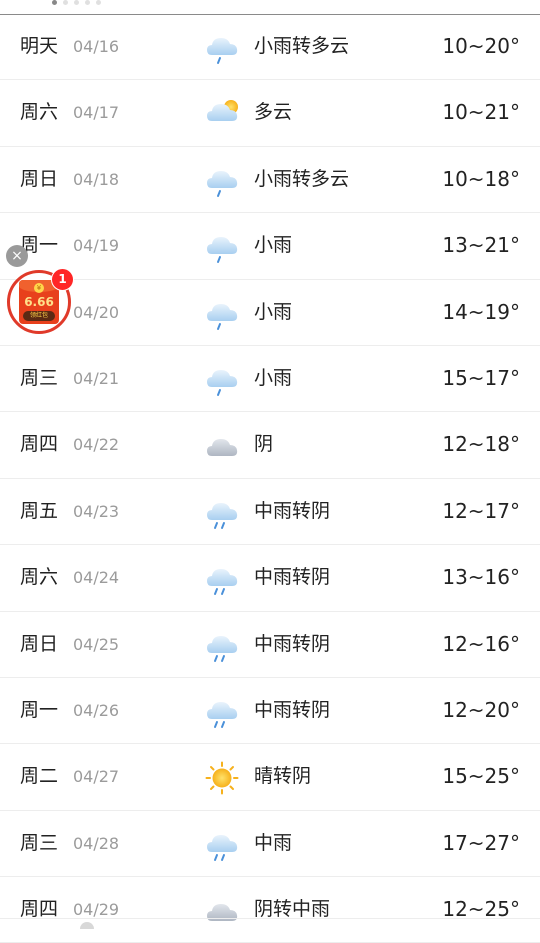  What do you see at coordinates (481, 46) in the screenshot?
I see `forecast-temp-range: 10~20°` at bounding box center [481, 46].